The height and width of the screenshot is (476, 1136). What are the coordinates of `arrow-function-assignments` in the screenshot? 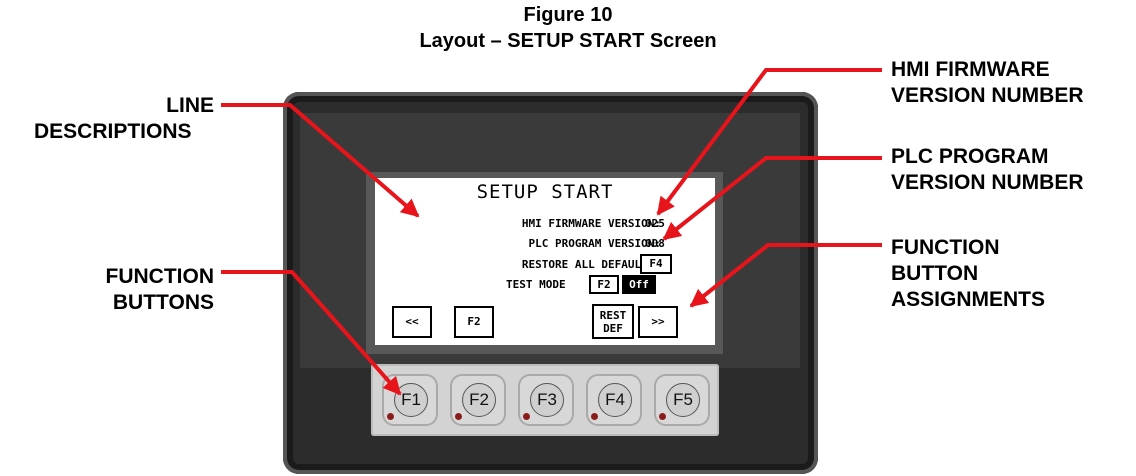 It's located at (785, 275).